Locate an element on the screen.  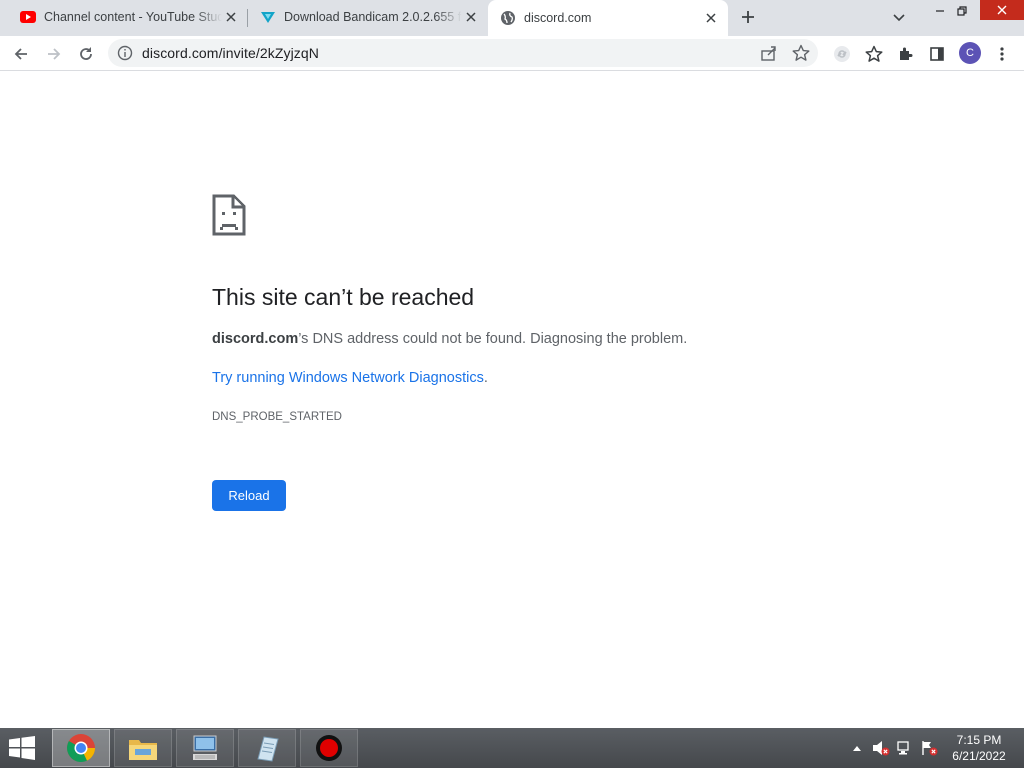
volume-tray is located at coordinates (881, 748).